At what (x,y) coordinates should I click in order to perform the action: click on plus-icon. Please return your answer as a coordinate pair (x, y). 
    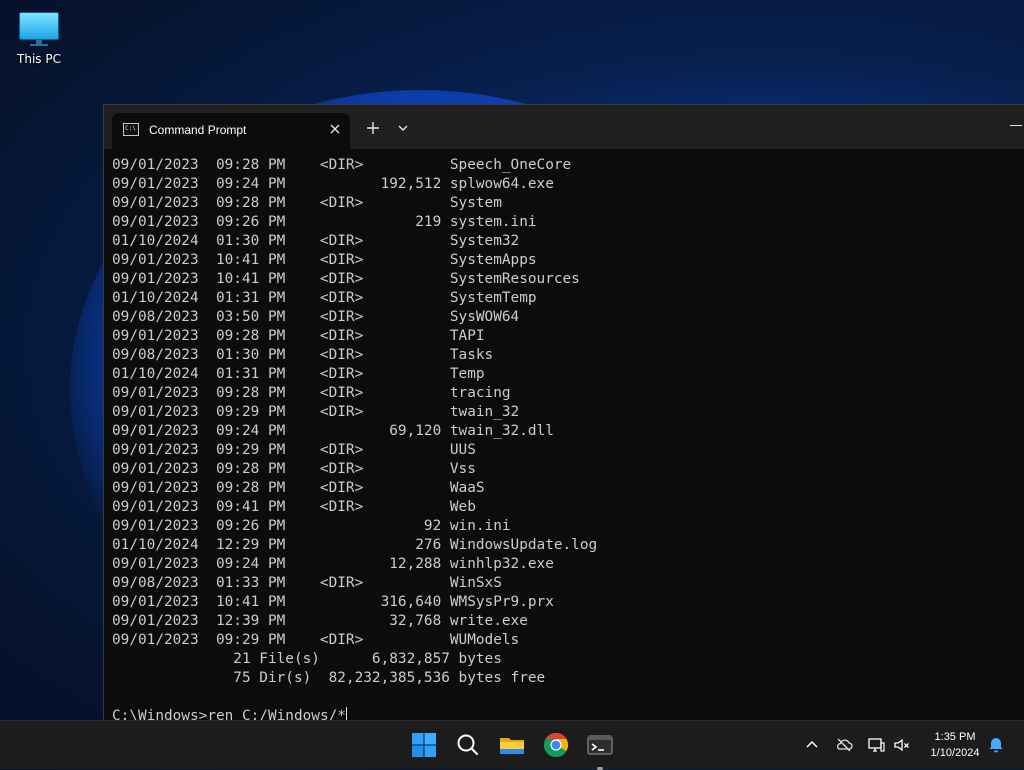
    Looking at the image, I should click on (373, 128).